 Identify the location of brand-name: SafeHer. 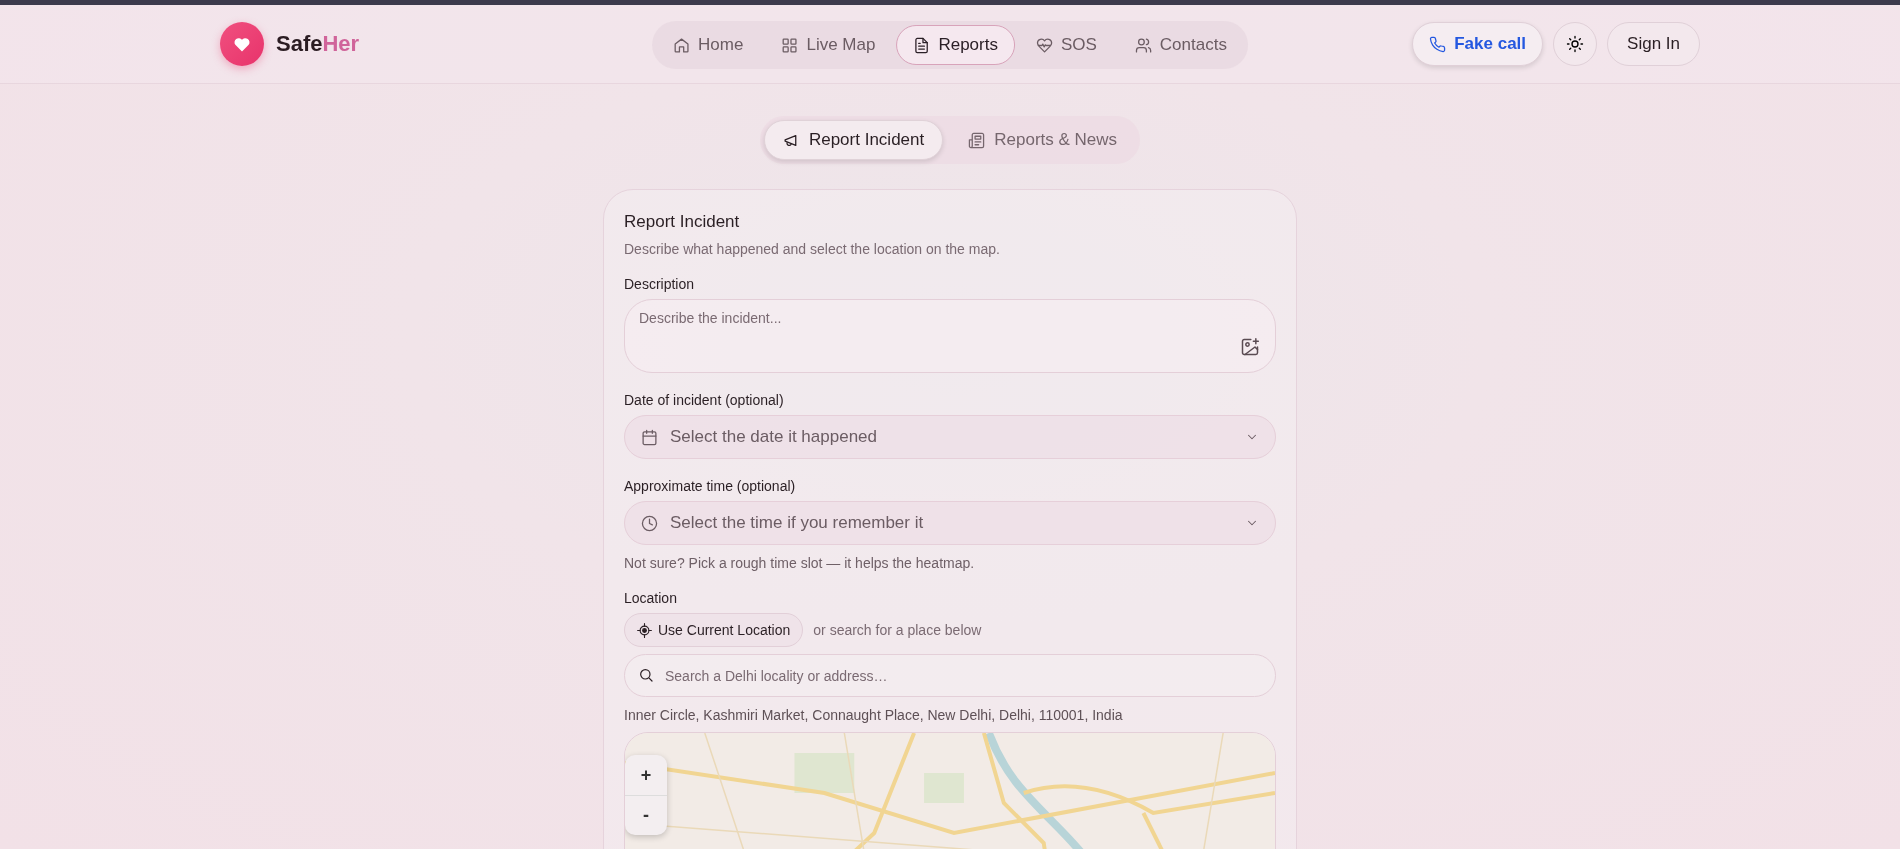
(318, 44).